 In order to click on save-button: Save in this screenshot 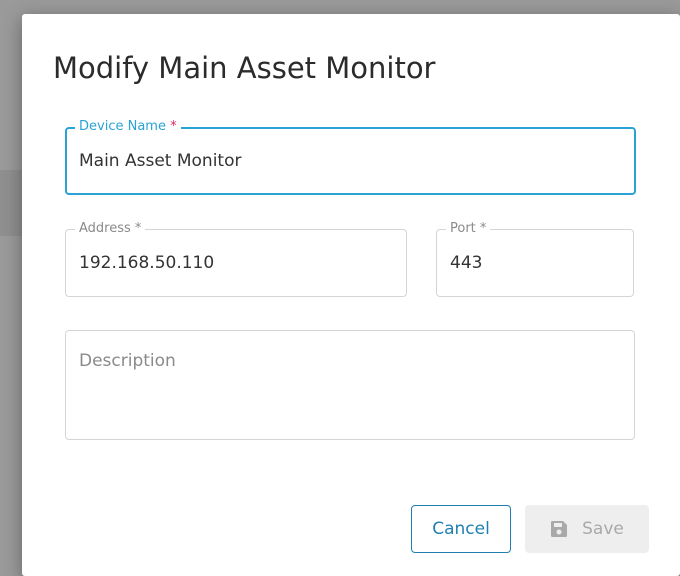, I will do `click(587, 529)`.